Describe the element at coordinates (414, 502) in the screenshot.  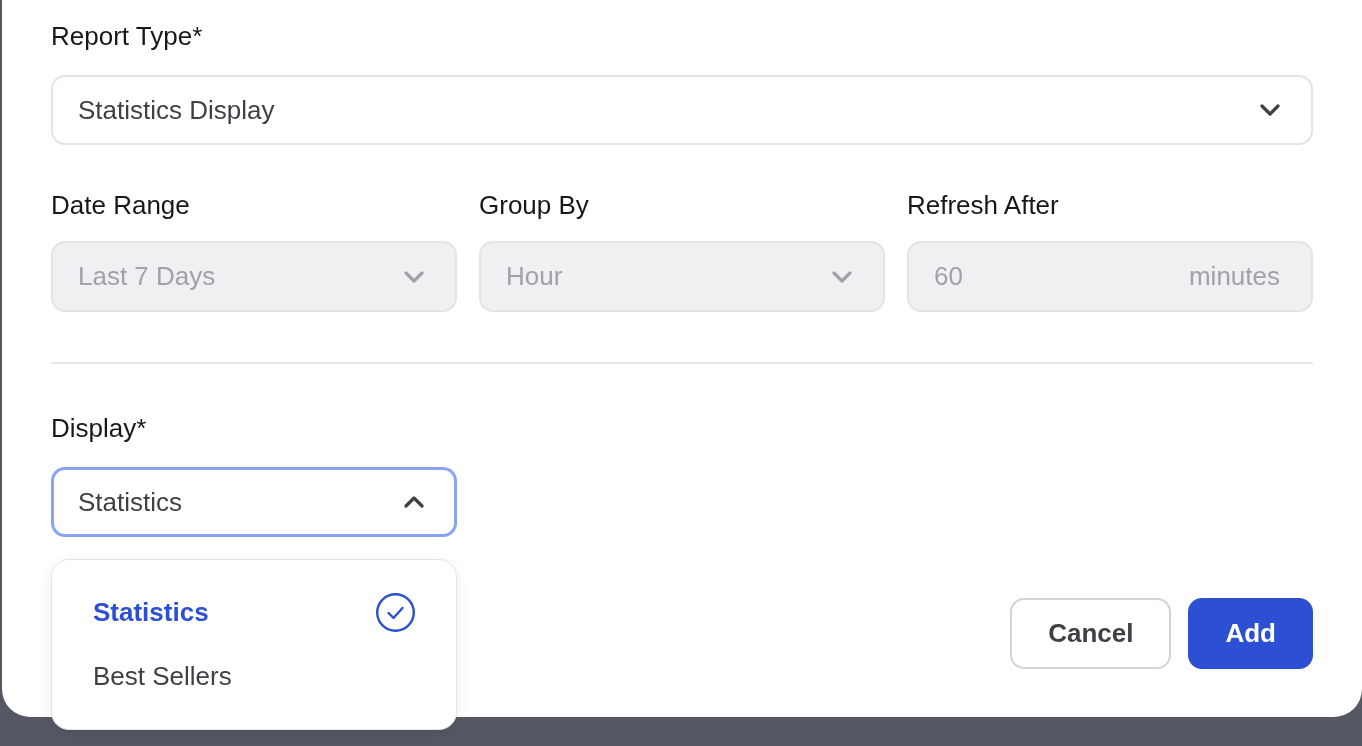
I see `chevron-up-icon` at that location.